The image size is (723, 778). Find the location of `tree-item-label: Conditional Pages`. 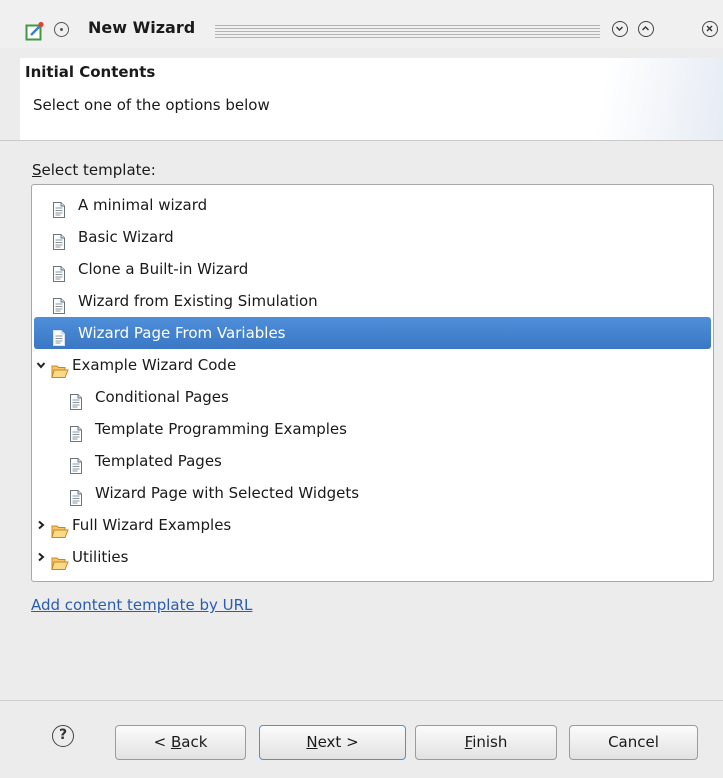

tree-item-label: Conditional Pages is located at coordinates (162, 397).